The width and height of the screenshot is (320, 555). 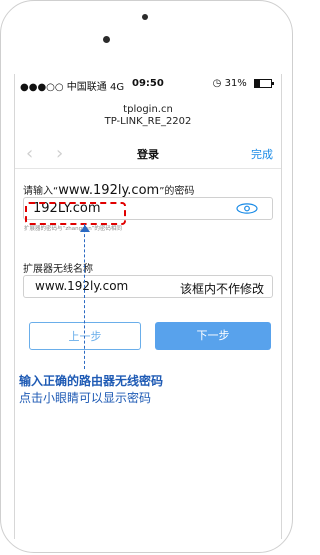 What do you see at coordinates (257, 83) in the screenshot?
I see `battery-fill` at bounding box center [257, 83].